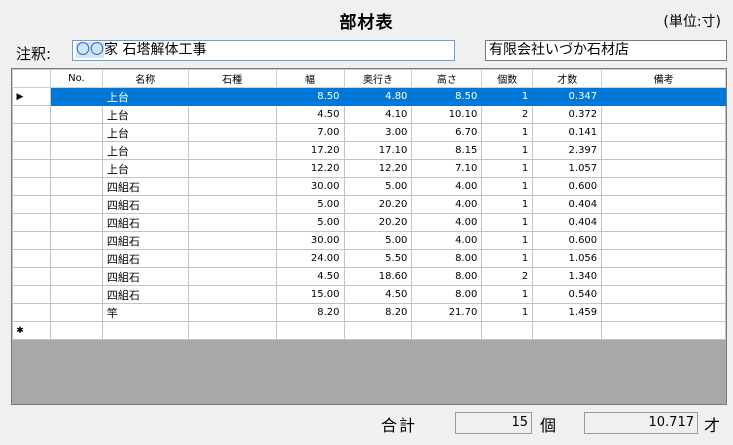  What do you see at coordinates (567, 294) in the screenshot?
I see `cell-sai: 0.540` at bounding box center [567, 294].